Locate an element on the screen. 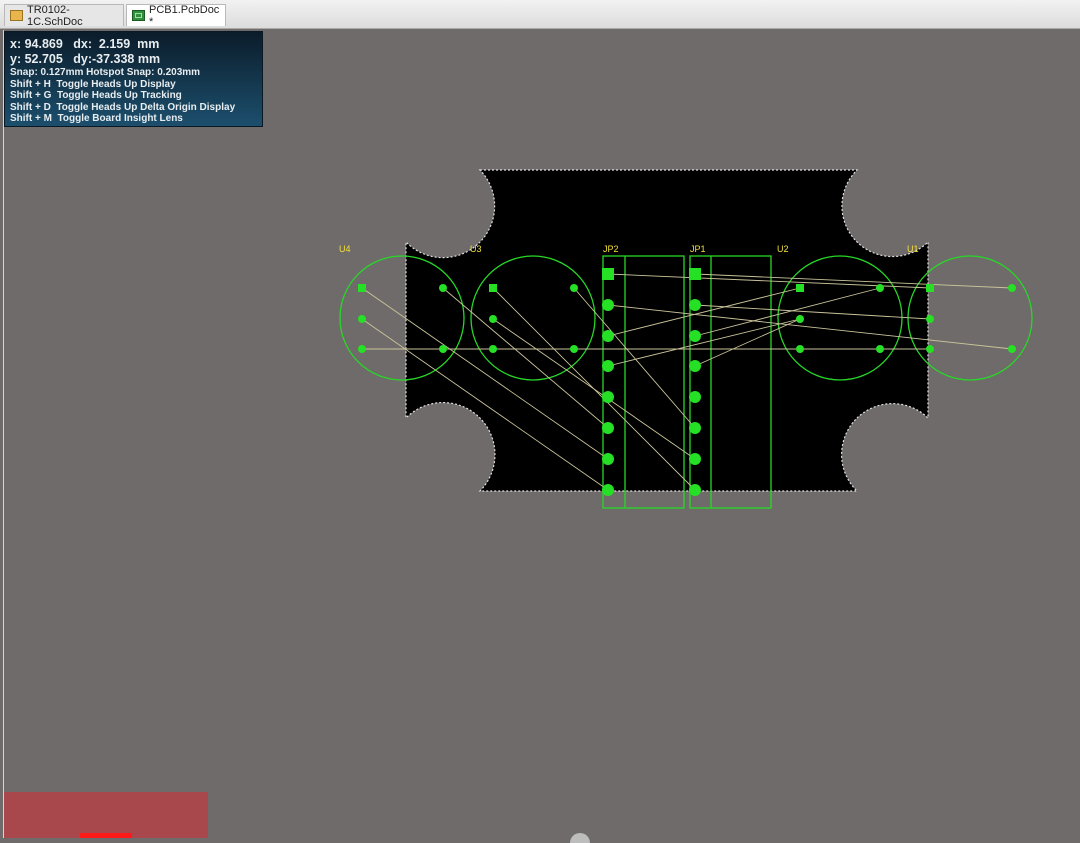  jp2-designator: JP2 is located at coordinates (611, 249).